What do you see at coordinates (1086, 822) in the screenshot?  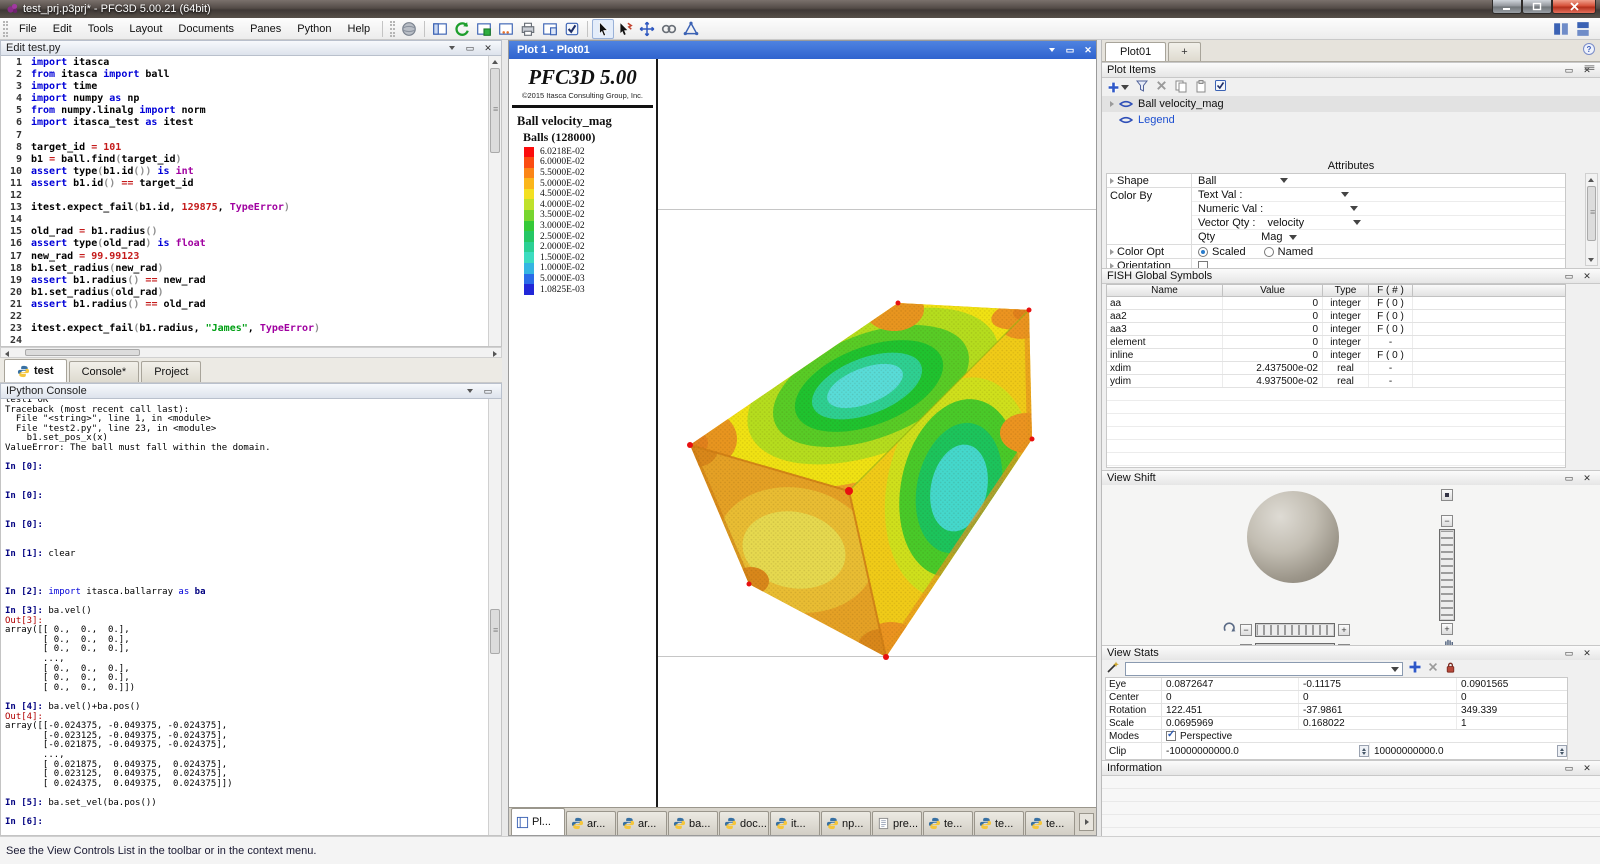 I see `tab-scroll-right-icon` at bounding box center [1086, 822].